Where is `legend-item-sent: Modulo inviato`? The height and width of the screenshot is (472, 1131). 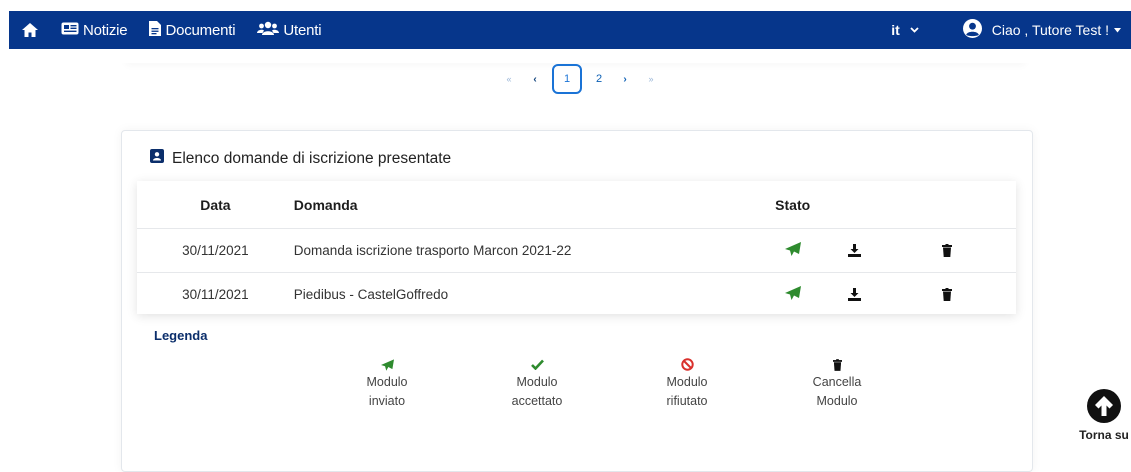
legend-item-sent: Modulo inviato is located at coordinates (387, 384).